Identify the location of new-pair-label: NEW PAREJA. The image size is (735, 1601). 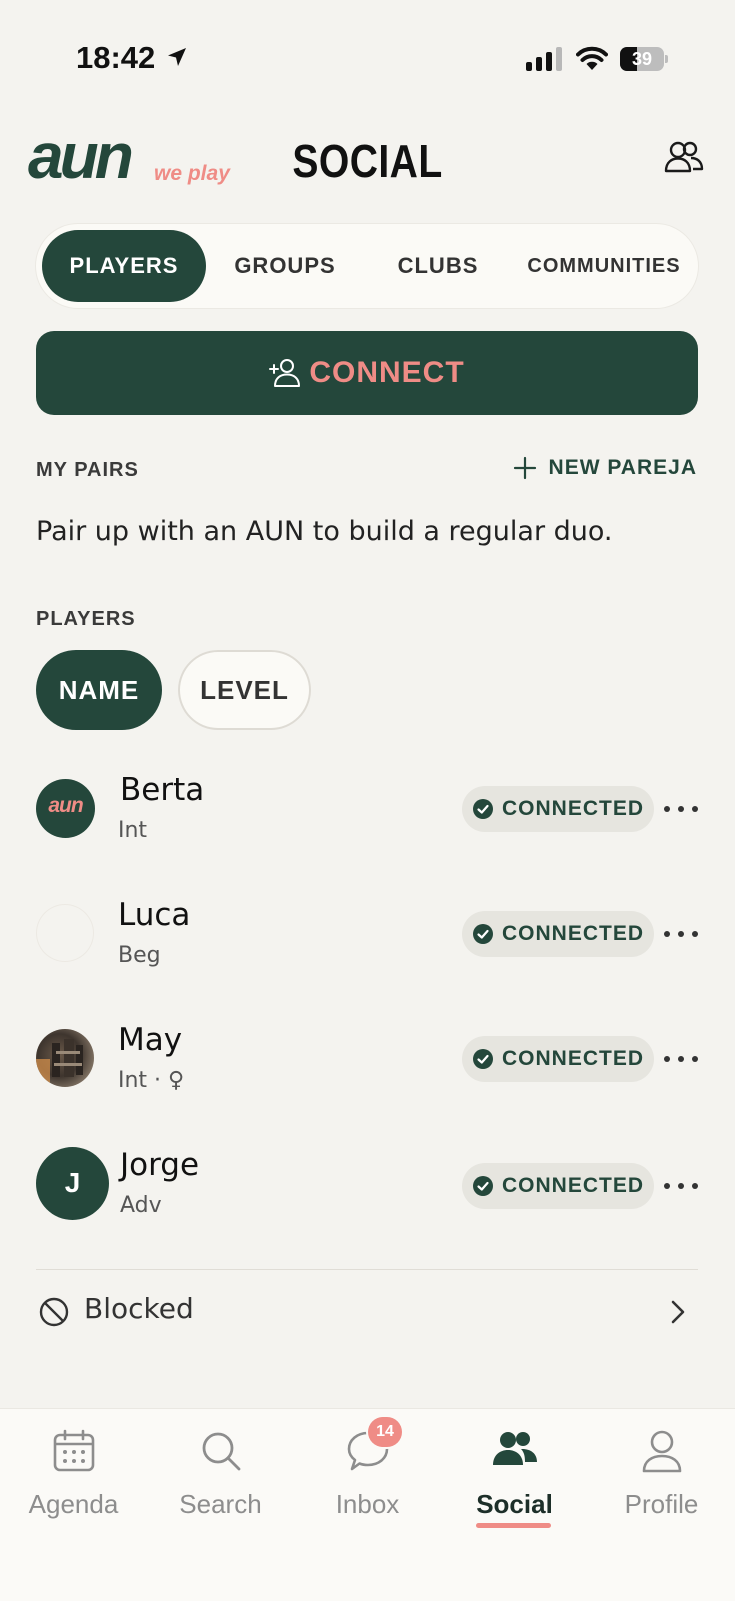
(622, 467).